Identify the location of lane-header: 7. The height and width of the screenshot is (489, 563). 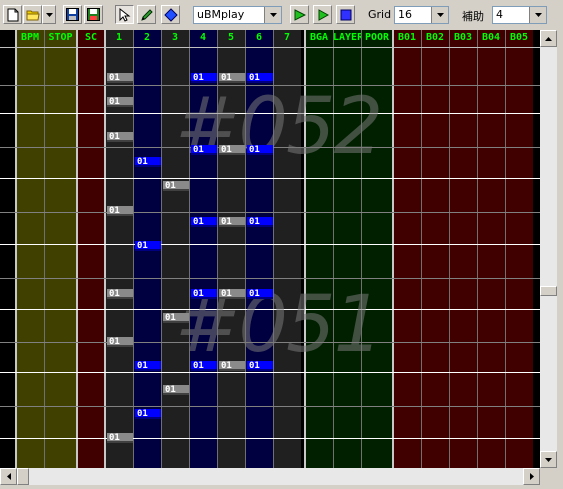
(287, 37).